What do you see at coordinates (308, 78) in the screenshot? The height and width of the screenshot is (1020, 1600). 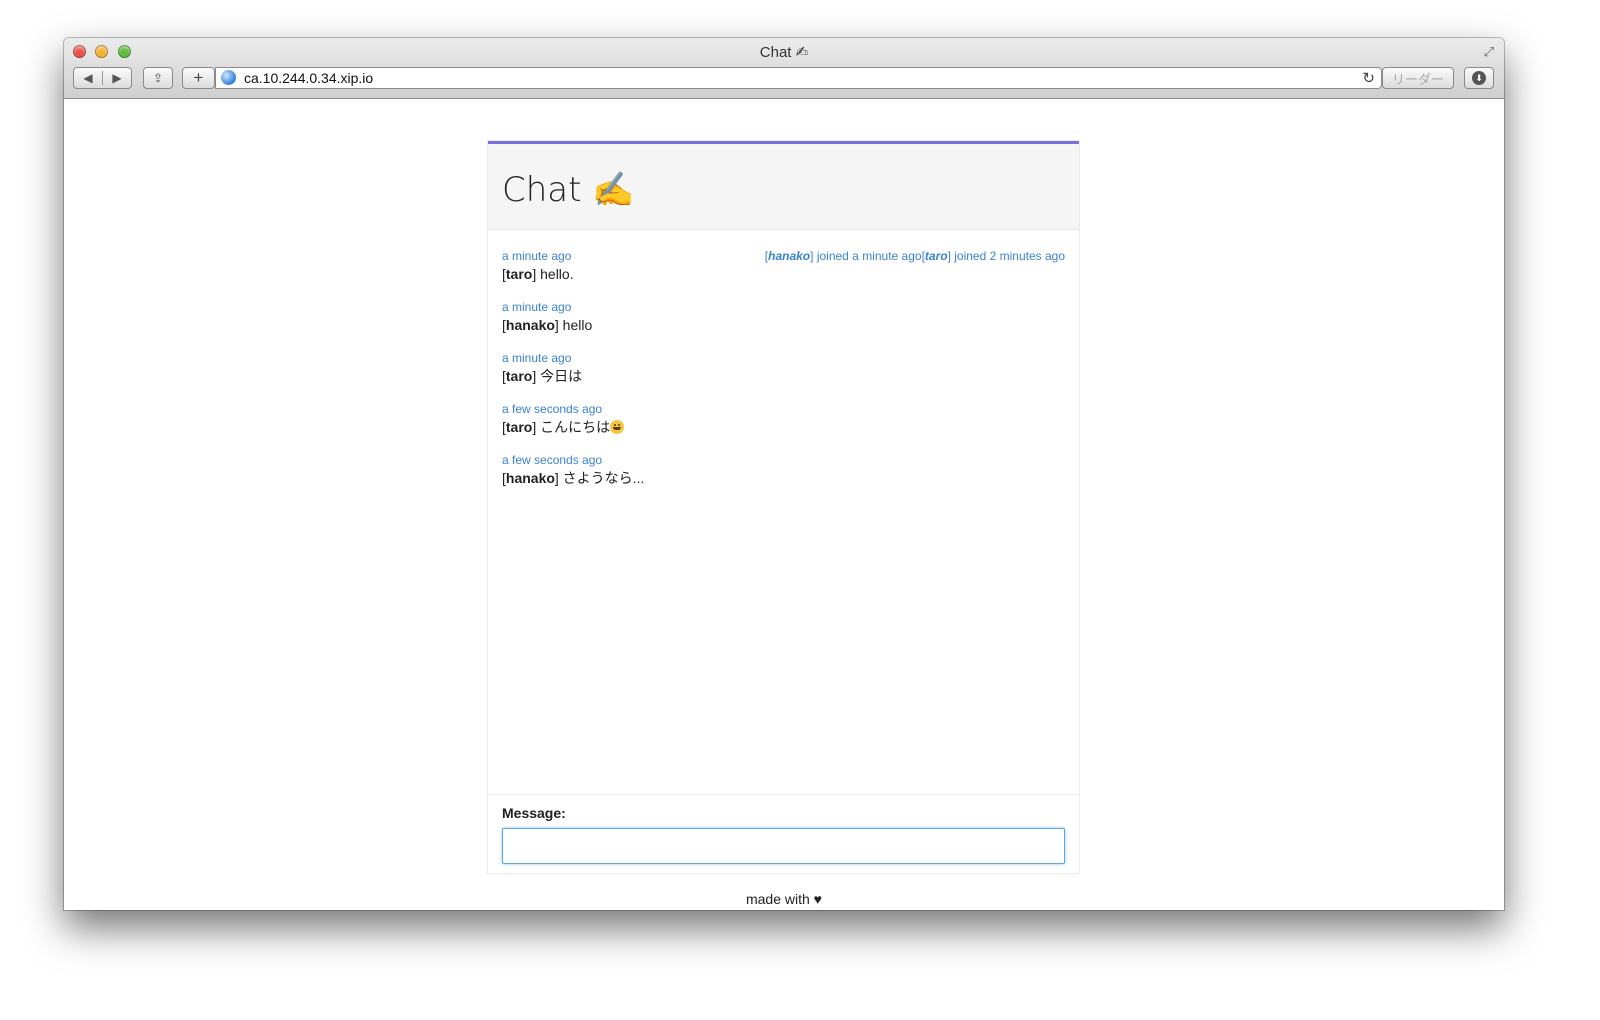 I see `url-text: ca.10.244.0.34.xip.io` at bounding box center [308, 78].